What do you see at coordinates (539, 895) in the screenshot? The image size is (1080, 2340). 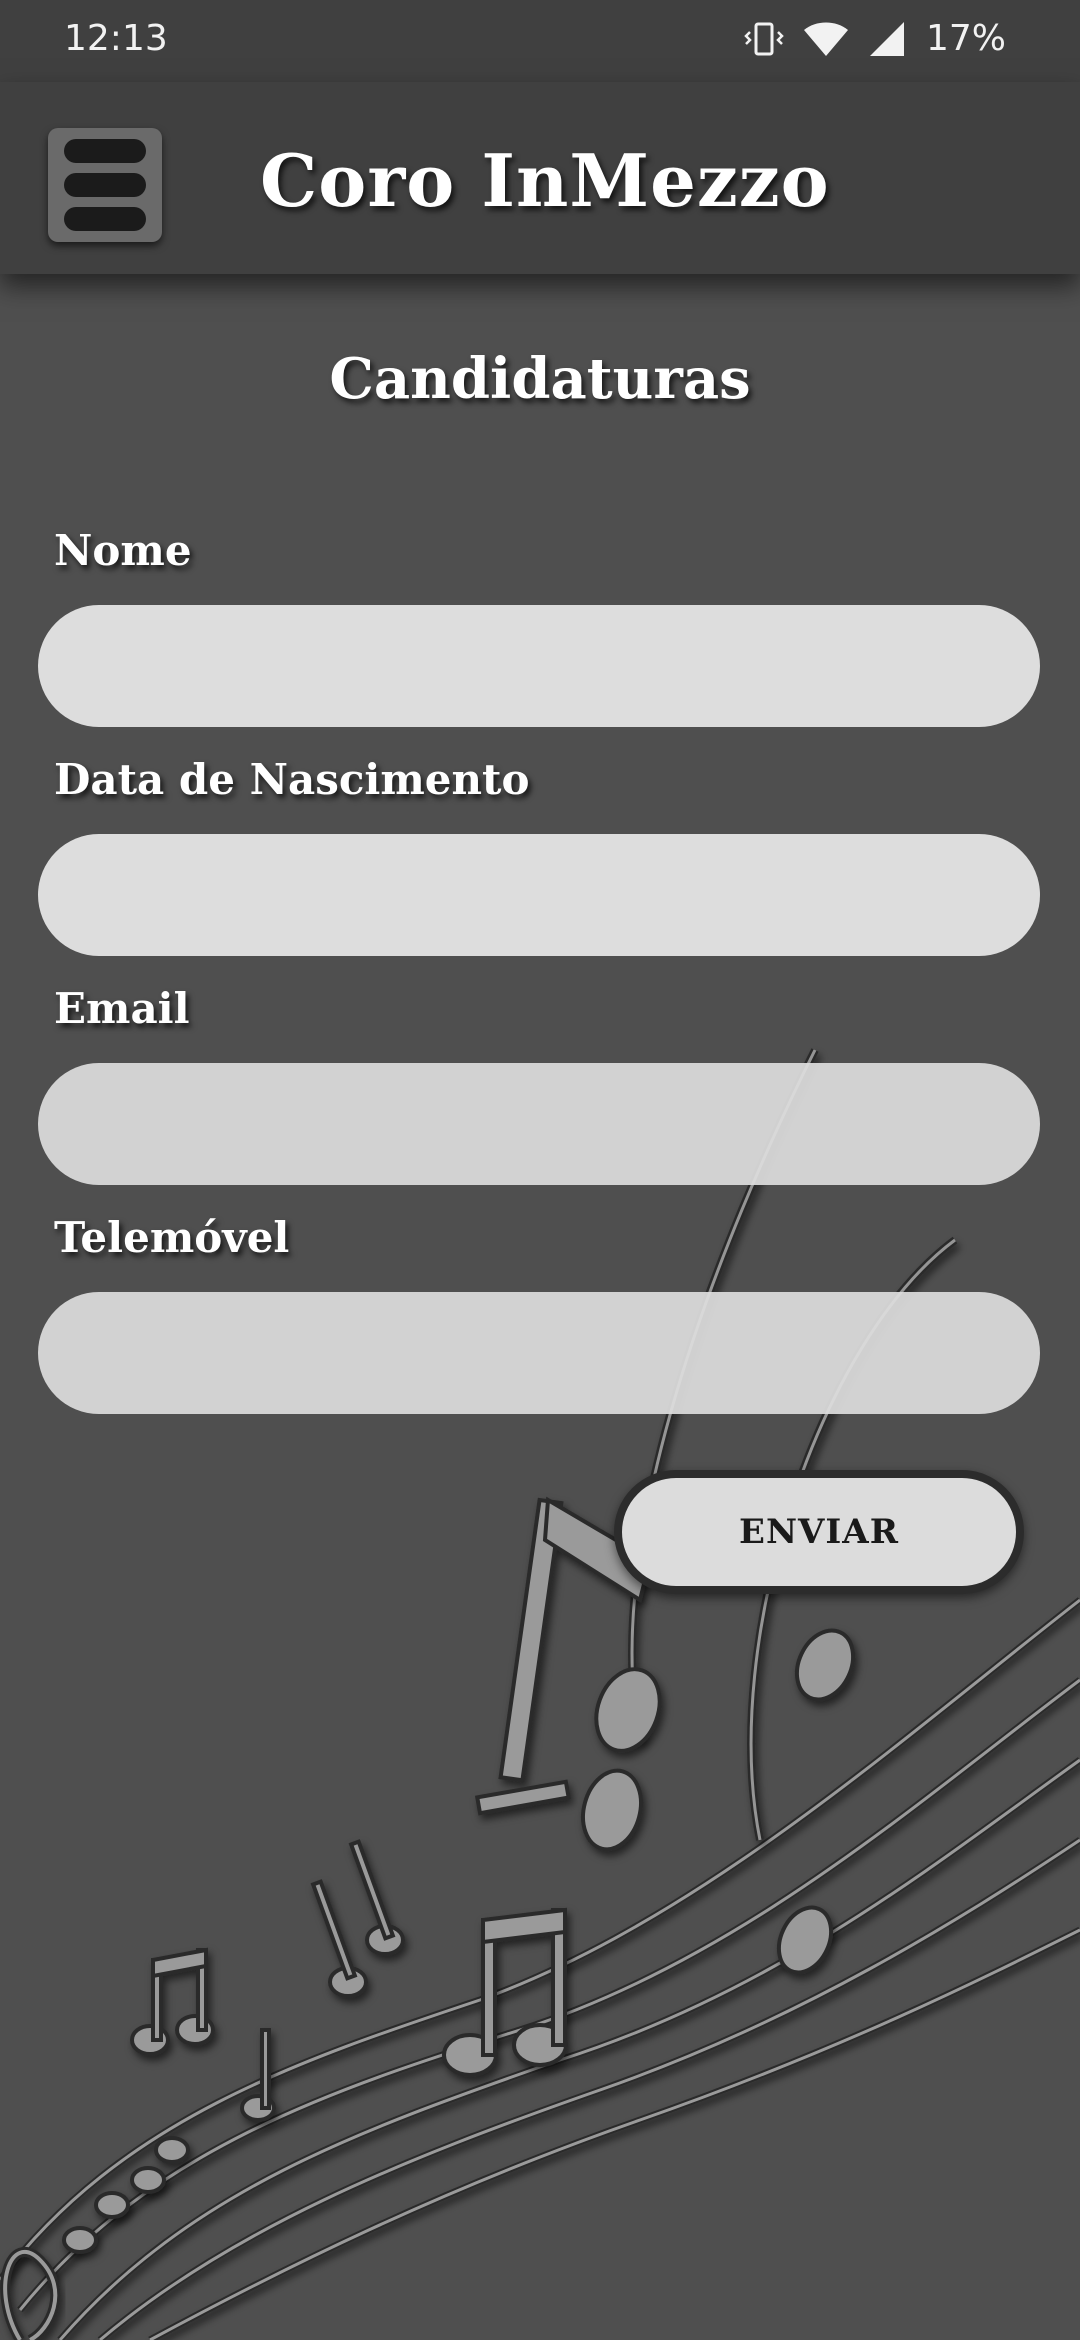 I see `birthdate-input` at bounding box center [539, 895].